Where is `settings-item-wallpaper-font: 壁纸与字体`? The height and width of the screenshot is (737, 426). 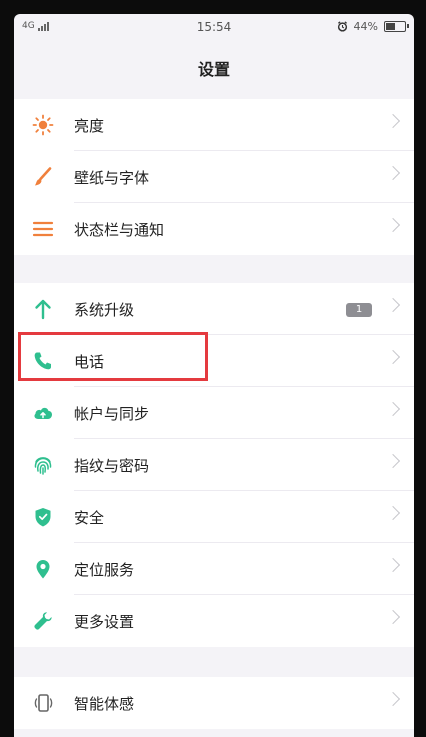 settings-item-wallpaper-font: 壁纸与字体 is located at coordinates (214, 177).